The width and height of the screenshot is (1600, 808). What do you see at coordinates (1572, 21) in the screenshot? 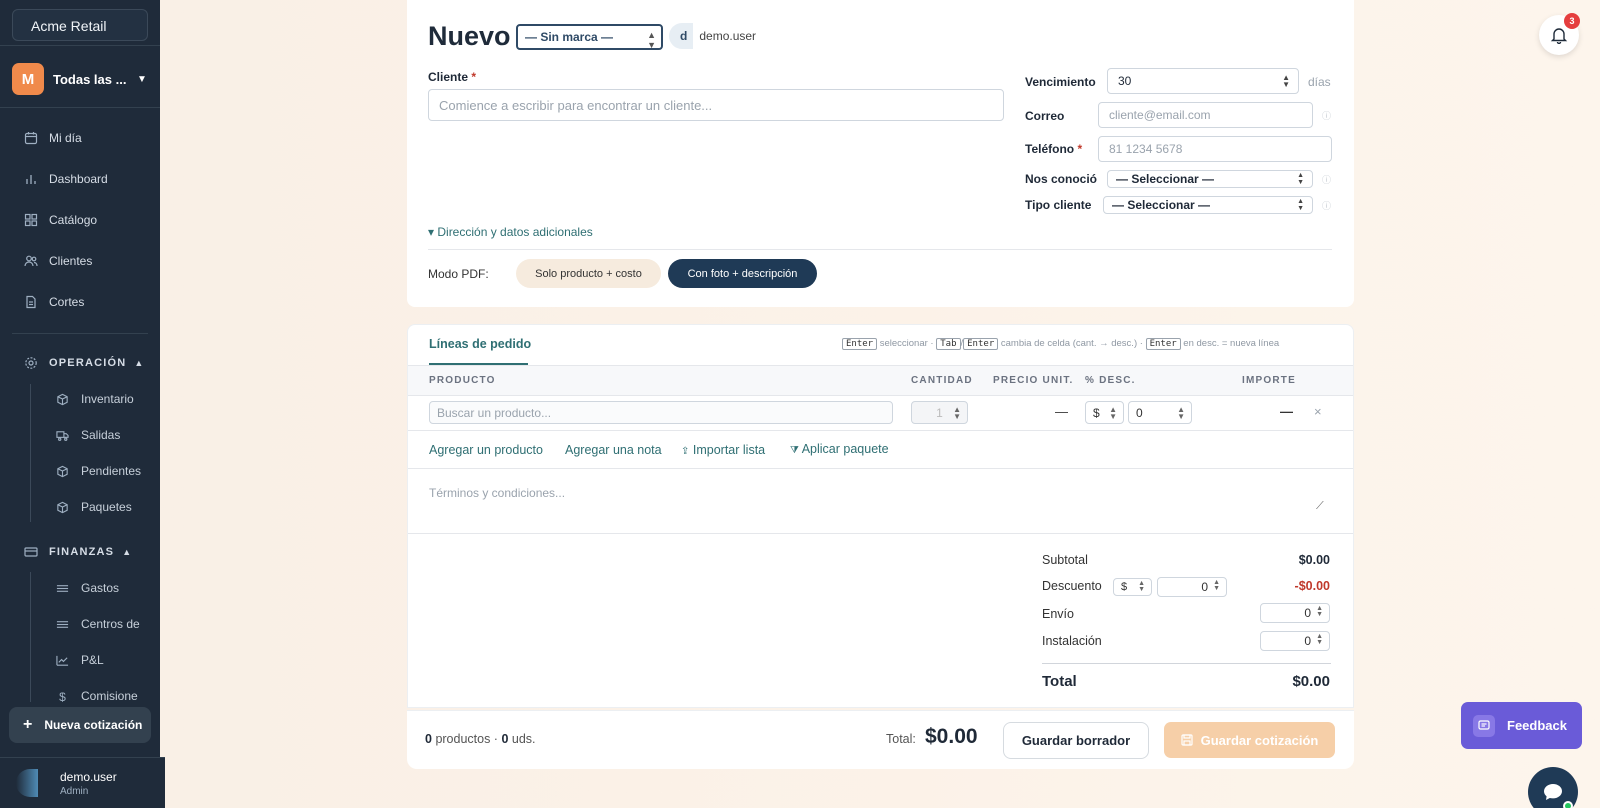
I see `notification-count-badge: 3` at bounding box center [1572, 21].